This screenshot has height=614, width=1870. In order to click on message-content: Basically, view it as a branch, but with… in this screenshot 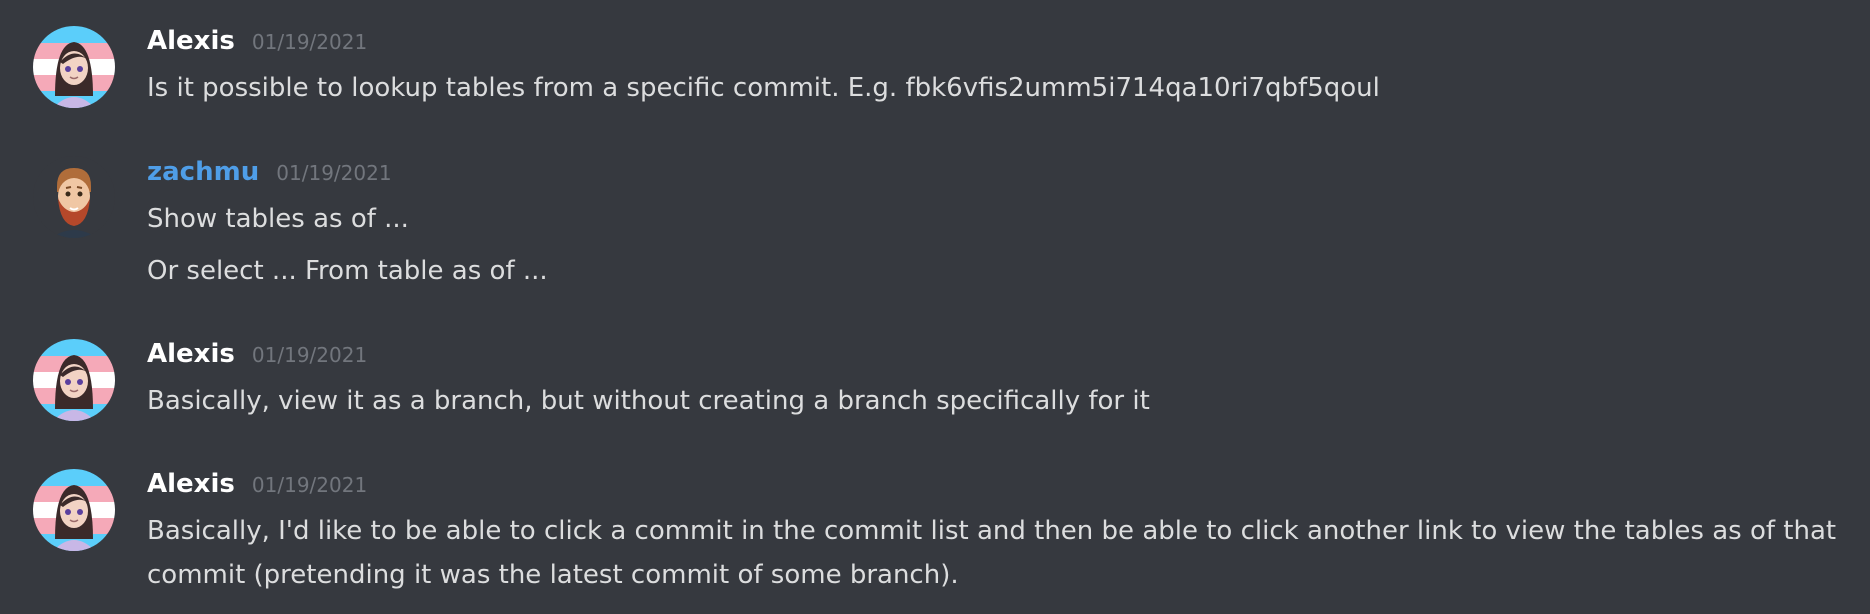, I will do `click(648, 401)`.